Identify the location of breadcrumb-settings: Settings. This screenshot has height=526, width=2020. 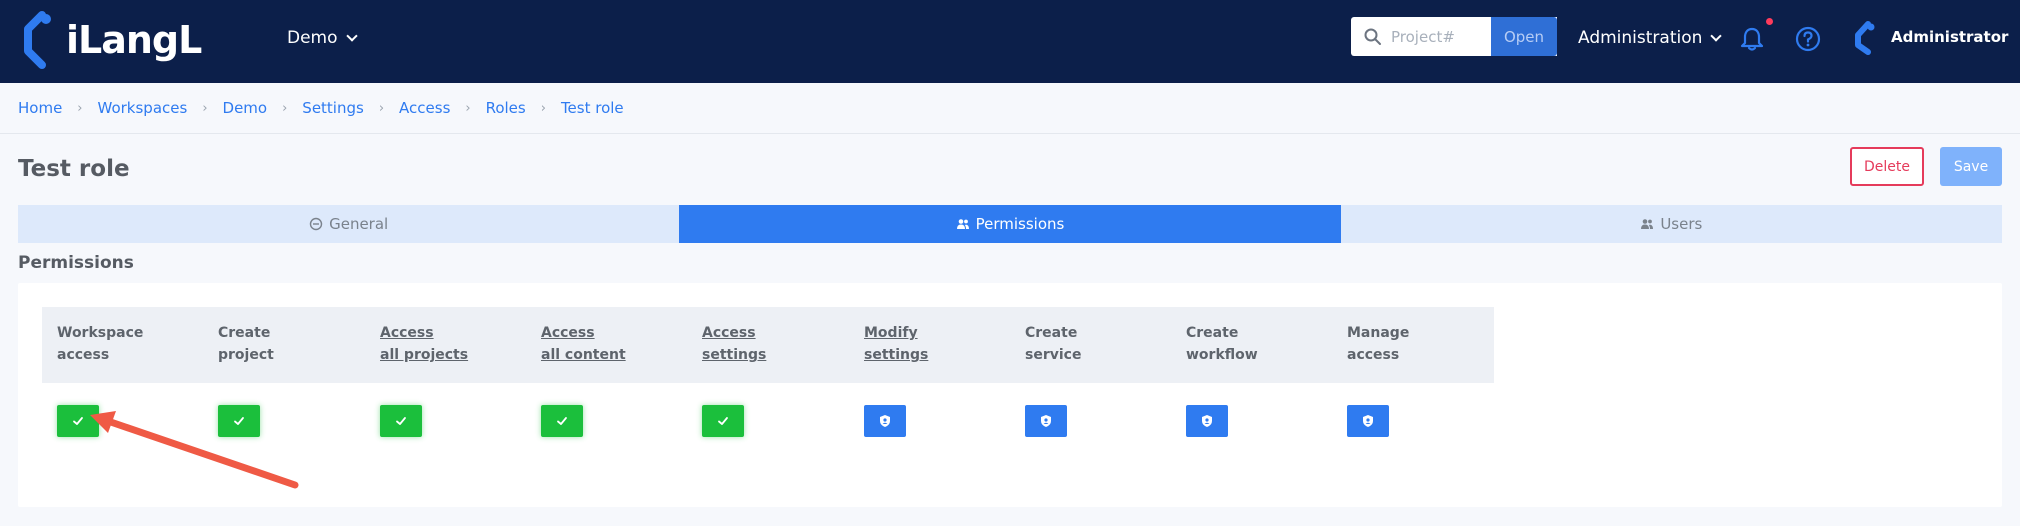
(333, 108).